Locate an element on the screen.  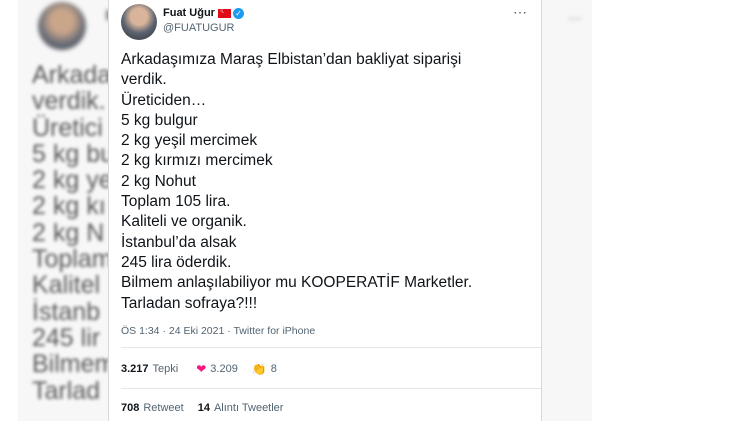
tweet-line: 2 kg kırmızı mercimek is located at coordinates (197, 161).